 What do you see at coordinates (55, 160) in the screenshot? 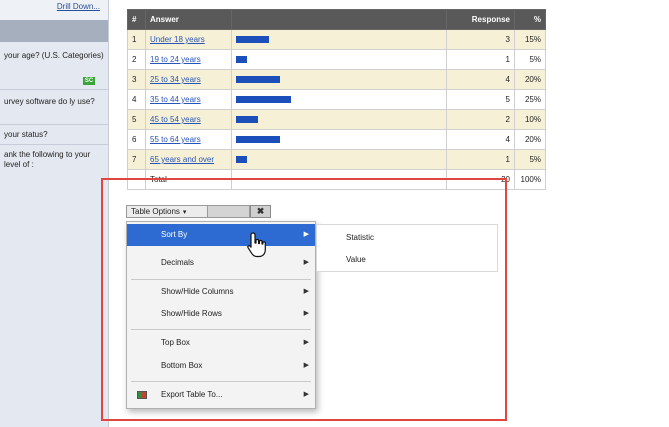
I see `sidebar-item-rank: ank the following to your level of :` at bounding box center [55, 160].